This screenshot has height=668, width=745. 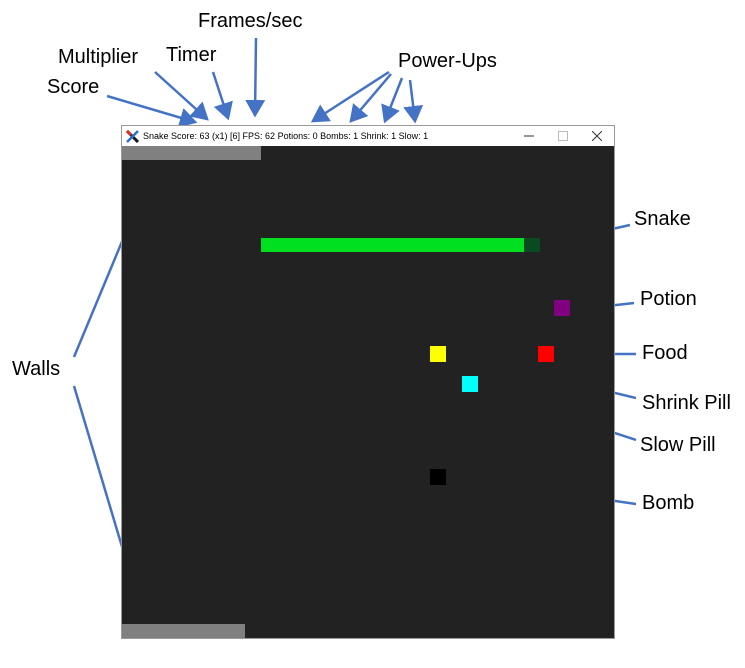 What do you see at coordinates (183, 631) in the screenshot?
I see `wall-bottom` at bounding box center [183, 631].